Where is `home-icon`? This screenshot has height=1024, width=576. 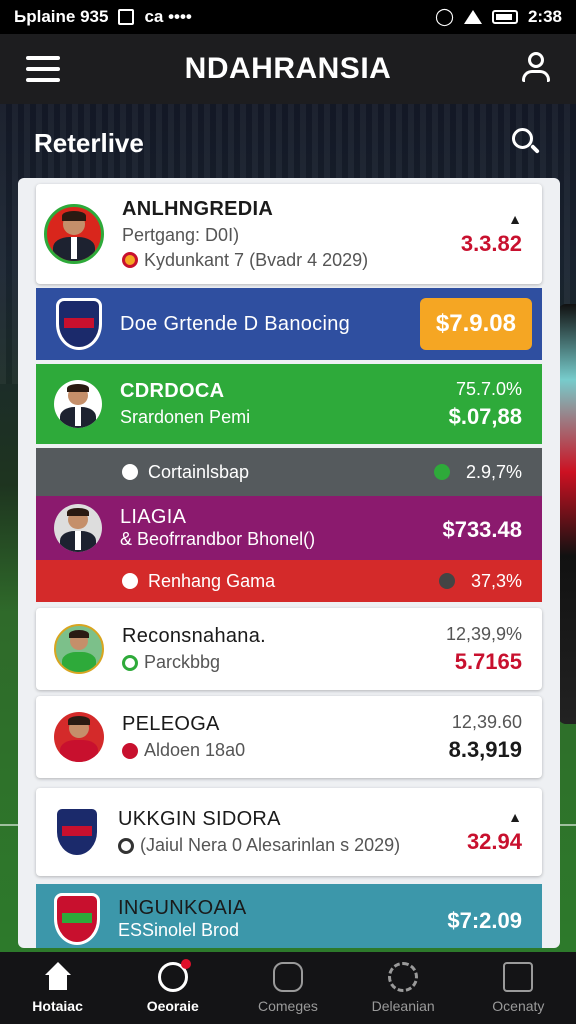 home-icon is located at coordinates (58, 977).